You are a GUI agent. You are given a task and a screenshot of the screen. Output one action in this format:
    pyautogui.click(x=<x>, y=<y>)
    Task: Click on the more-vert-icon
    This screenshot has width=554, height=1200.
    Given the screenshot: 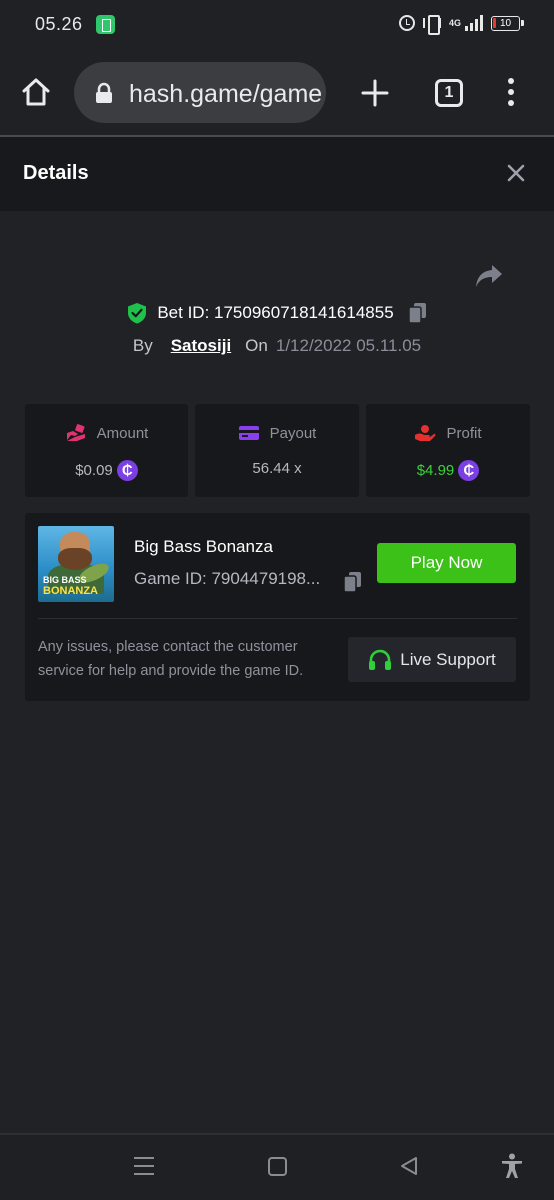 What is the action you would take?
    pyautogui.click(x=511, y=92)
    